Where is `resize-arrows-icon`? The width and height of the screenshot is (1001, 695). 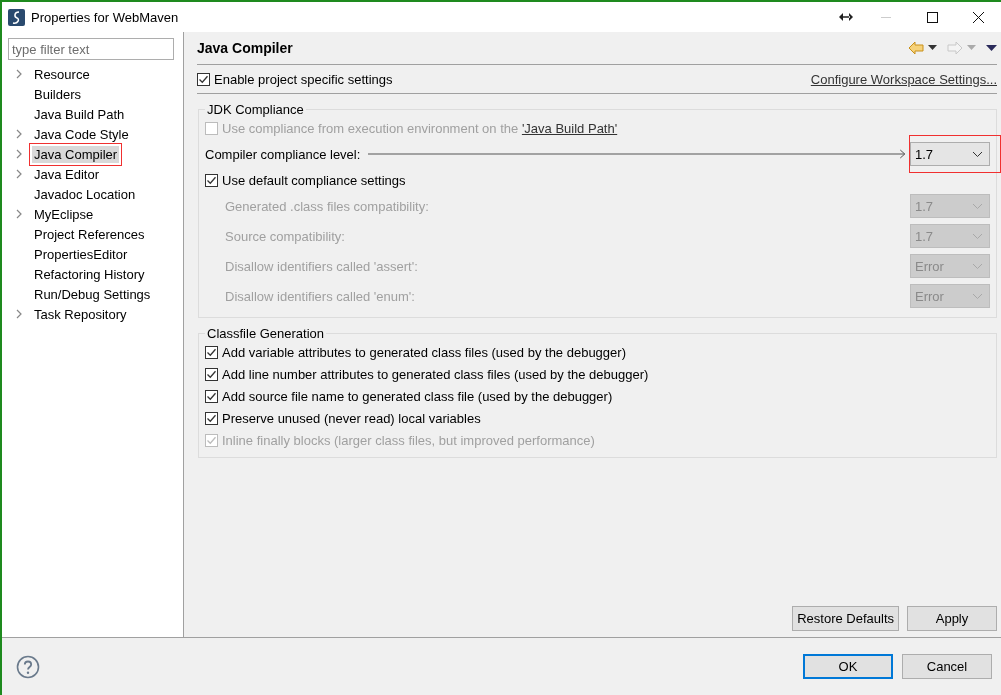
resize-arrows-icon is located at coordinates (846, 17).